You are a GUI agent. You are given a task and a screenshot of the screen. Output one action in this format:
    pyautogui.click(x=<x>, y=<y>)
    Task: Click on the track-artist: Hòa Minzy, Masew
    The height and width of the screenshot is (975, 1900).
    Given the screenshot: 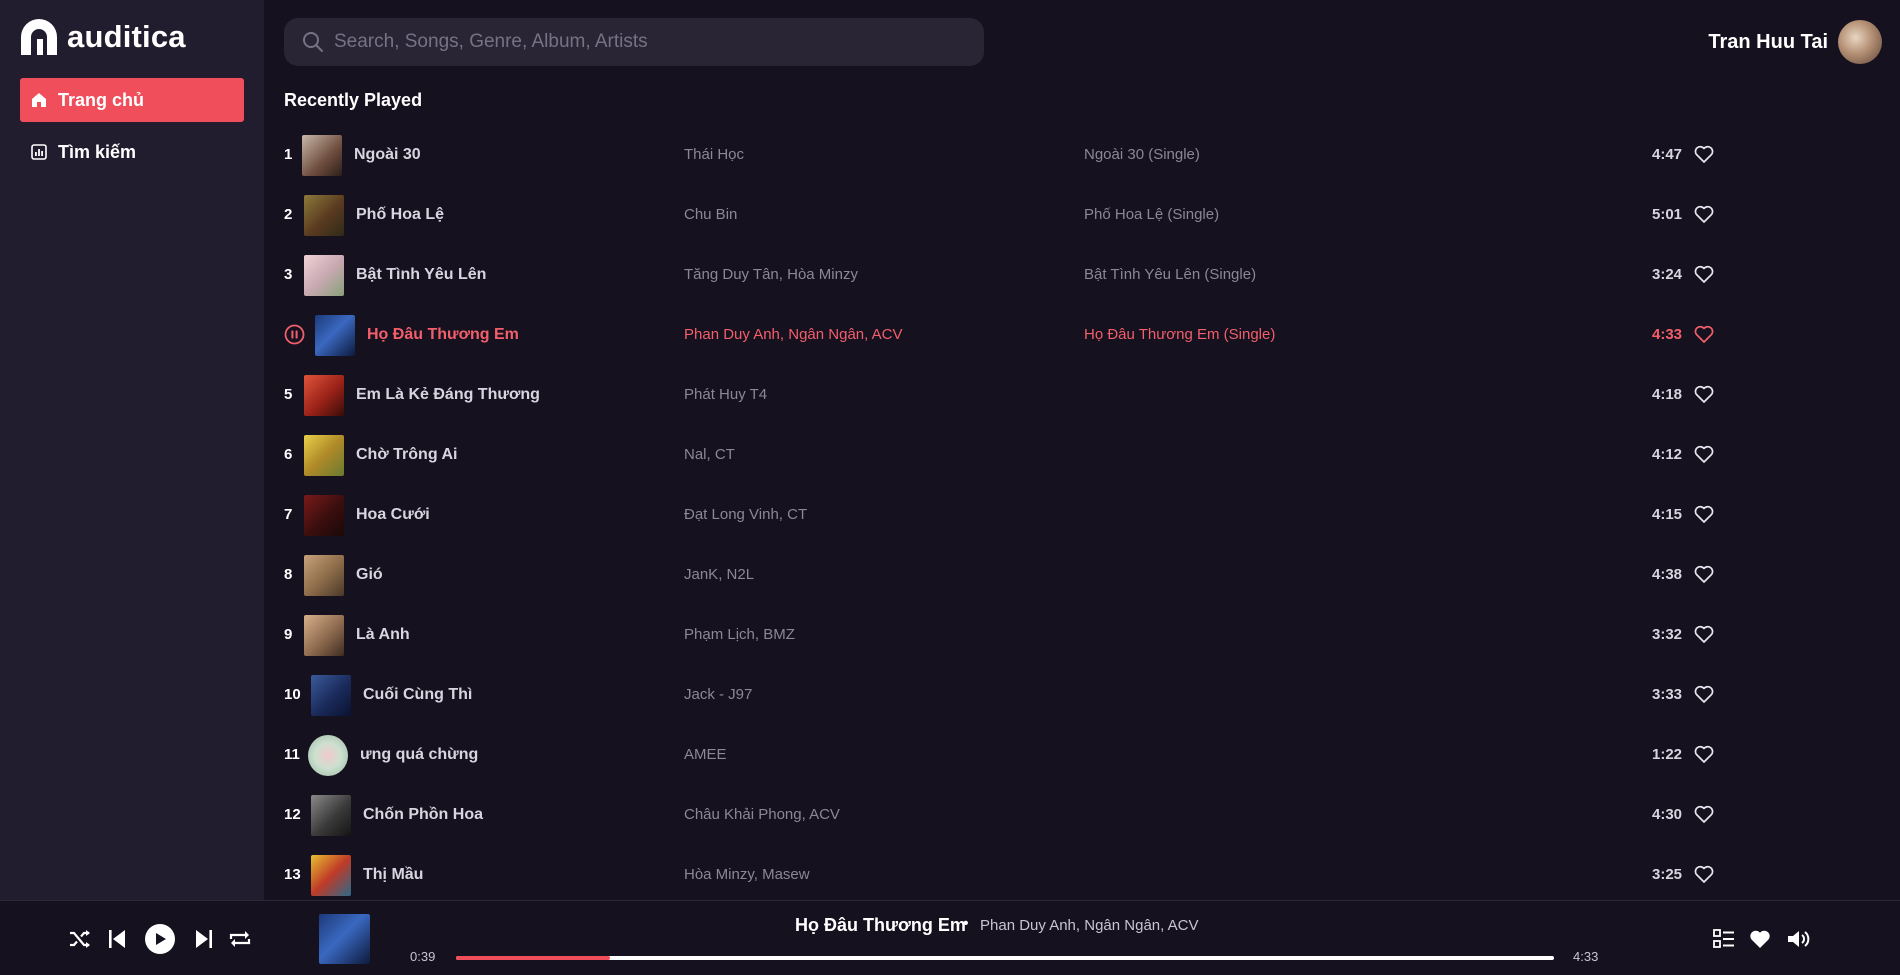 What is the action you would take?
    pyautogui.click(x=747, y=874)
    